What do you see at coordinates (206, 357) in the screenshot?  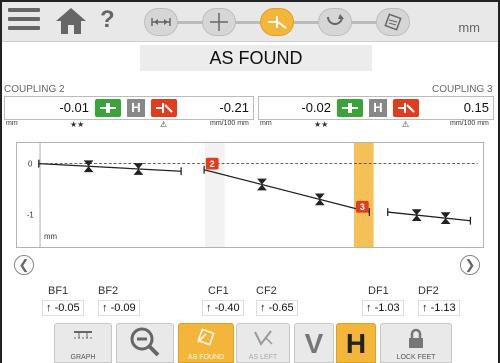 I see `as-found-button-label: AS FOUND` at bounding box center [206, 357].